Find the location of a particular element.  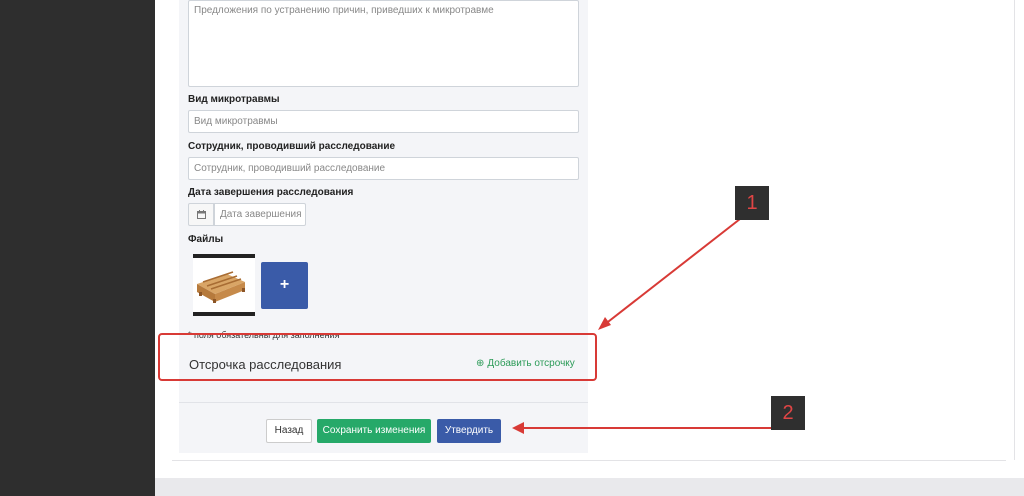

arrow-2-head is located at coordinates (518, 428).